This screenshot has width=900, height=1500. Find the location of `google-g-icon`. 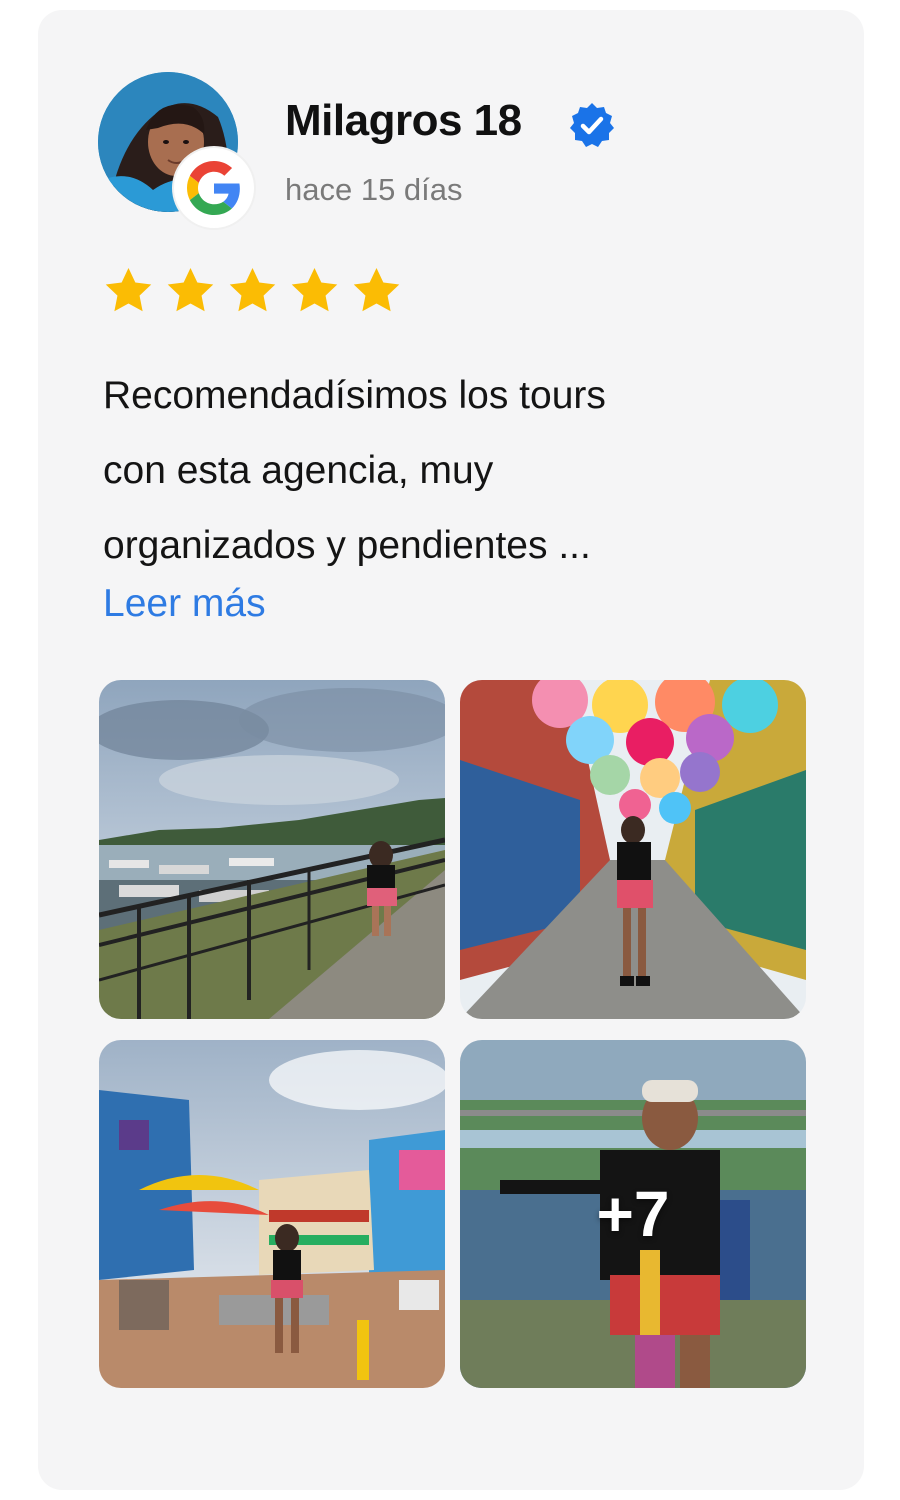

google-g-icon is located at coordinates (213, 188).